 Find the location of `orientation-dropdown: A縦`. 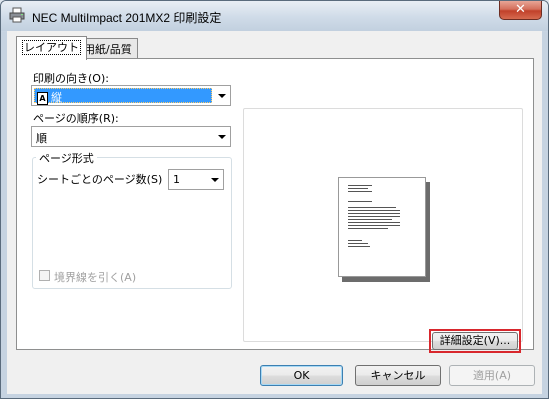

orientation-dropdown: A縦 is located at coordinates (131, 95).